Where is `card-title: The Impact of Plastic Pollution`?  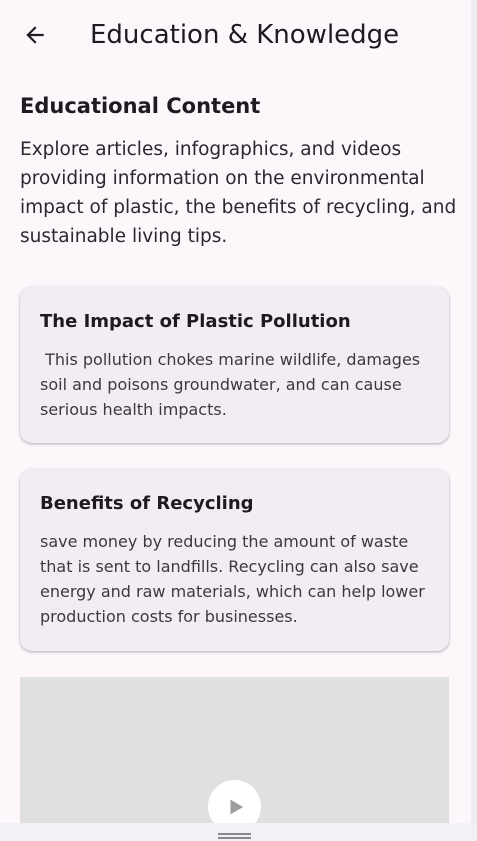
card-title: The Impact of Plastic Pollution is located at coordinates (195, 321).